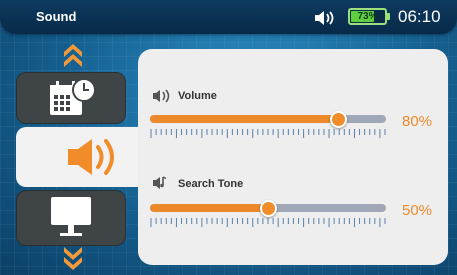 The width and height of the screenshot is (457, 275). I want to click on calendar-clock-icon, so click(73, 96).